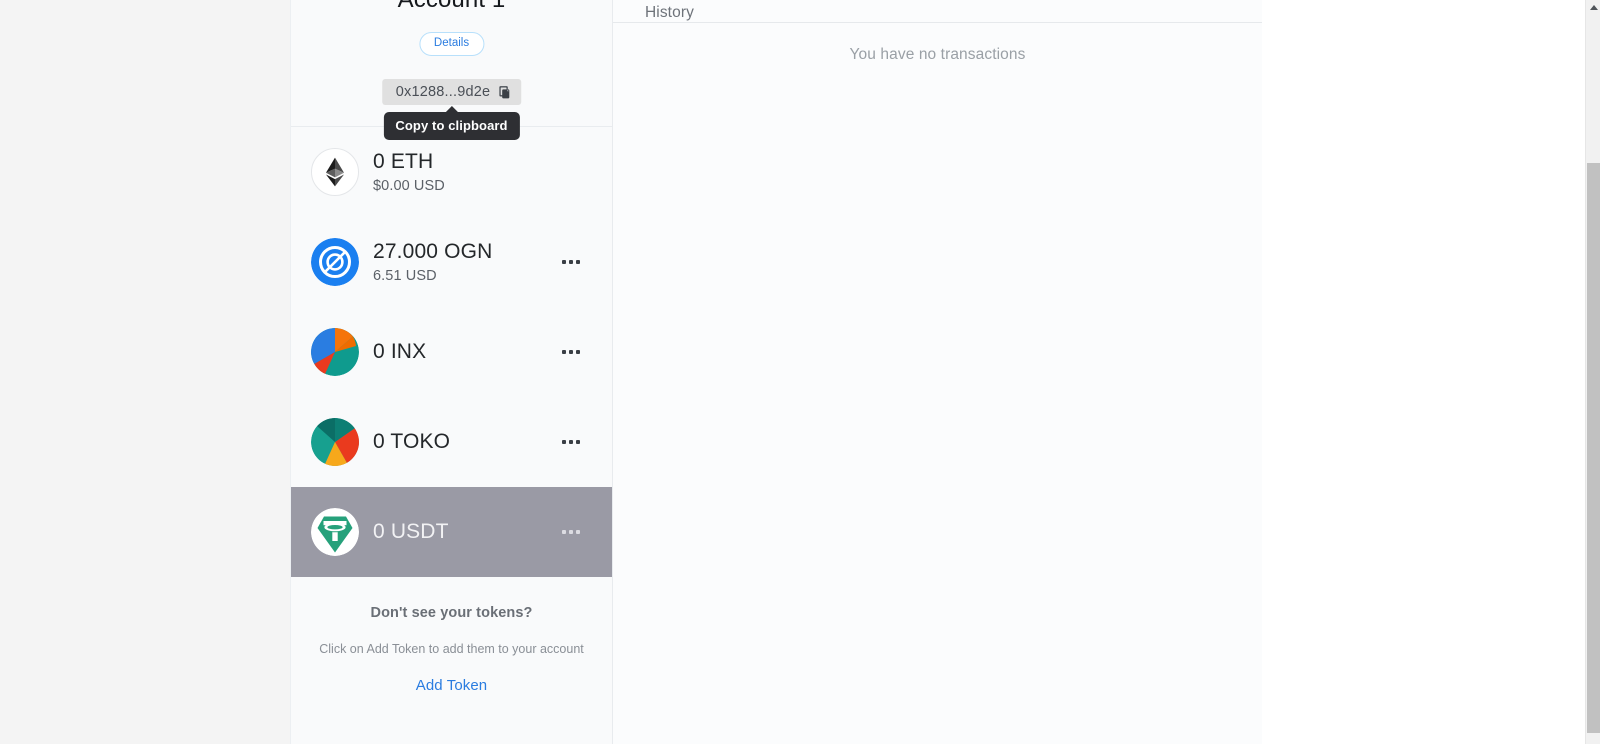 The width and height of the screenshot is (1600, 744). I want to click on token-menu-button-ogn, so click(571, 262).